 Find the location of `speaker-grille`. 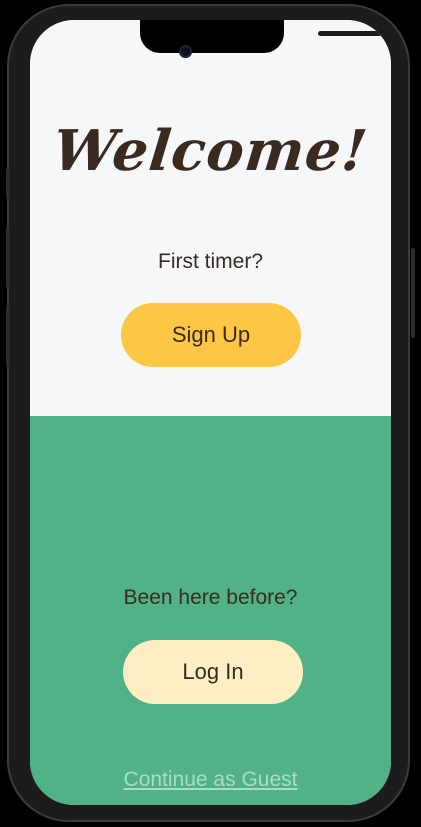

speaker-grille is located at coordinates (350, 33).